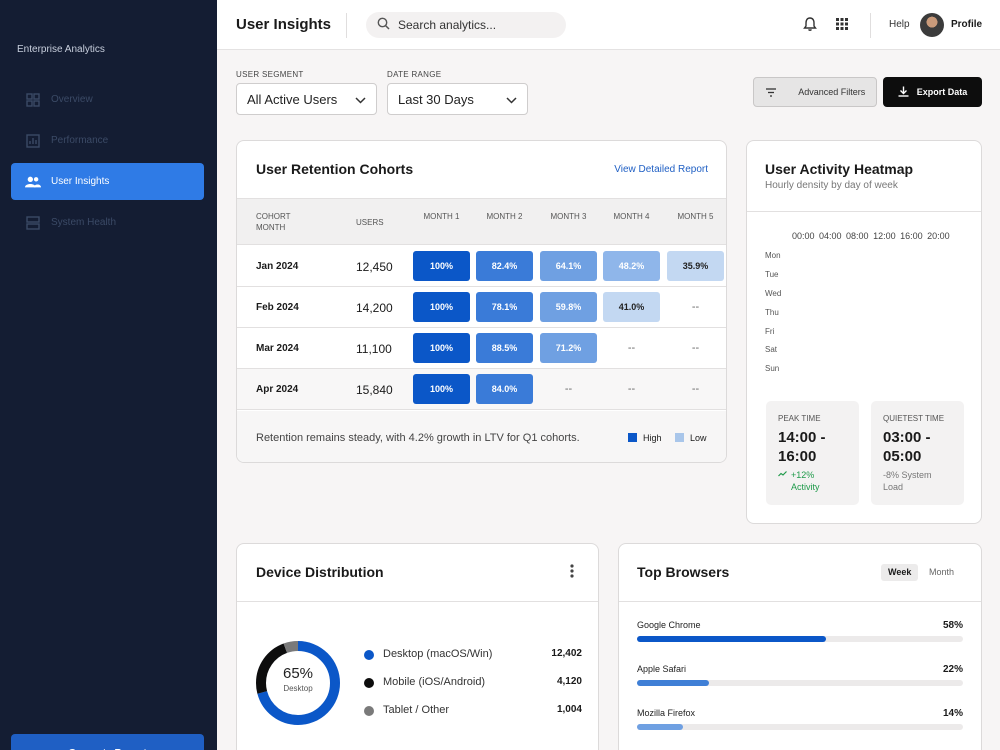  What do you see at coordinates (810, 24) in the screenshot?
I see `bell-icon` at bounding box center [810, 24].